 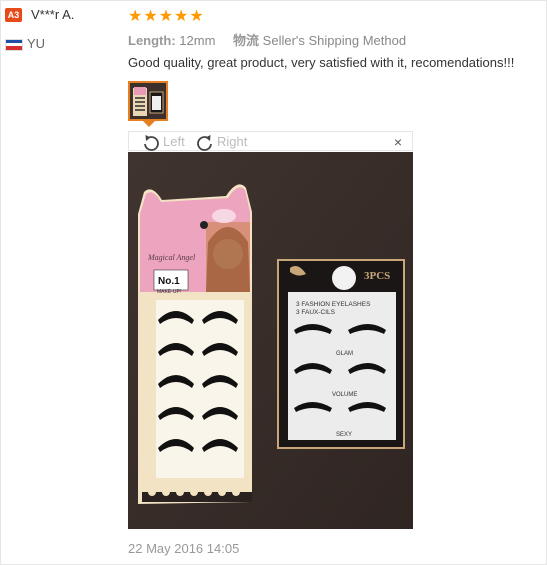 What do you see at coordinates (344, 435) in the screenshot?
I see `lash-label-3: SEXY` at bounding box center [344, 435].